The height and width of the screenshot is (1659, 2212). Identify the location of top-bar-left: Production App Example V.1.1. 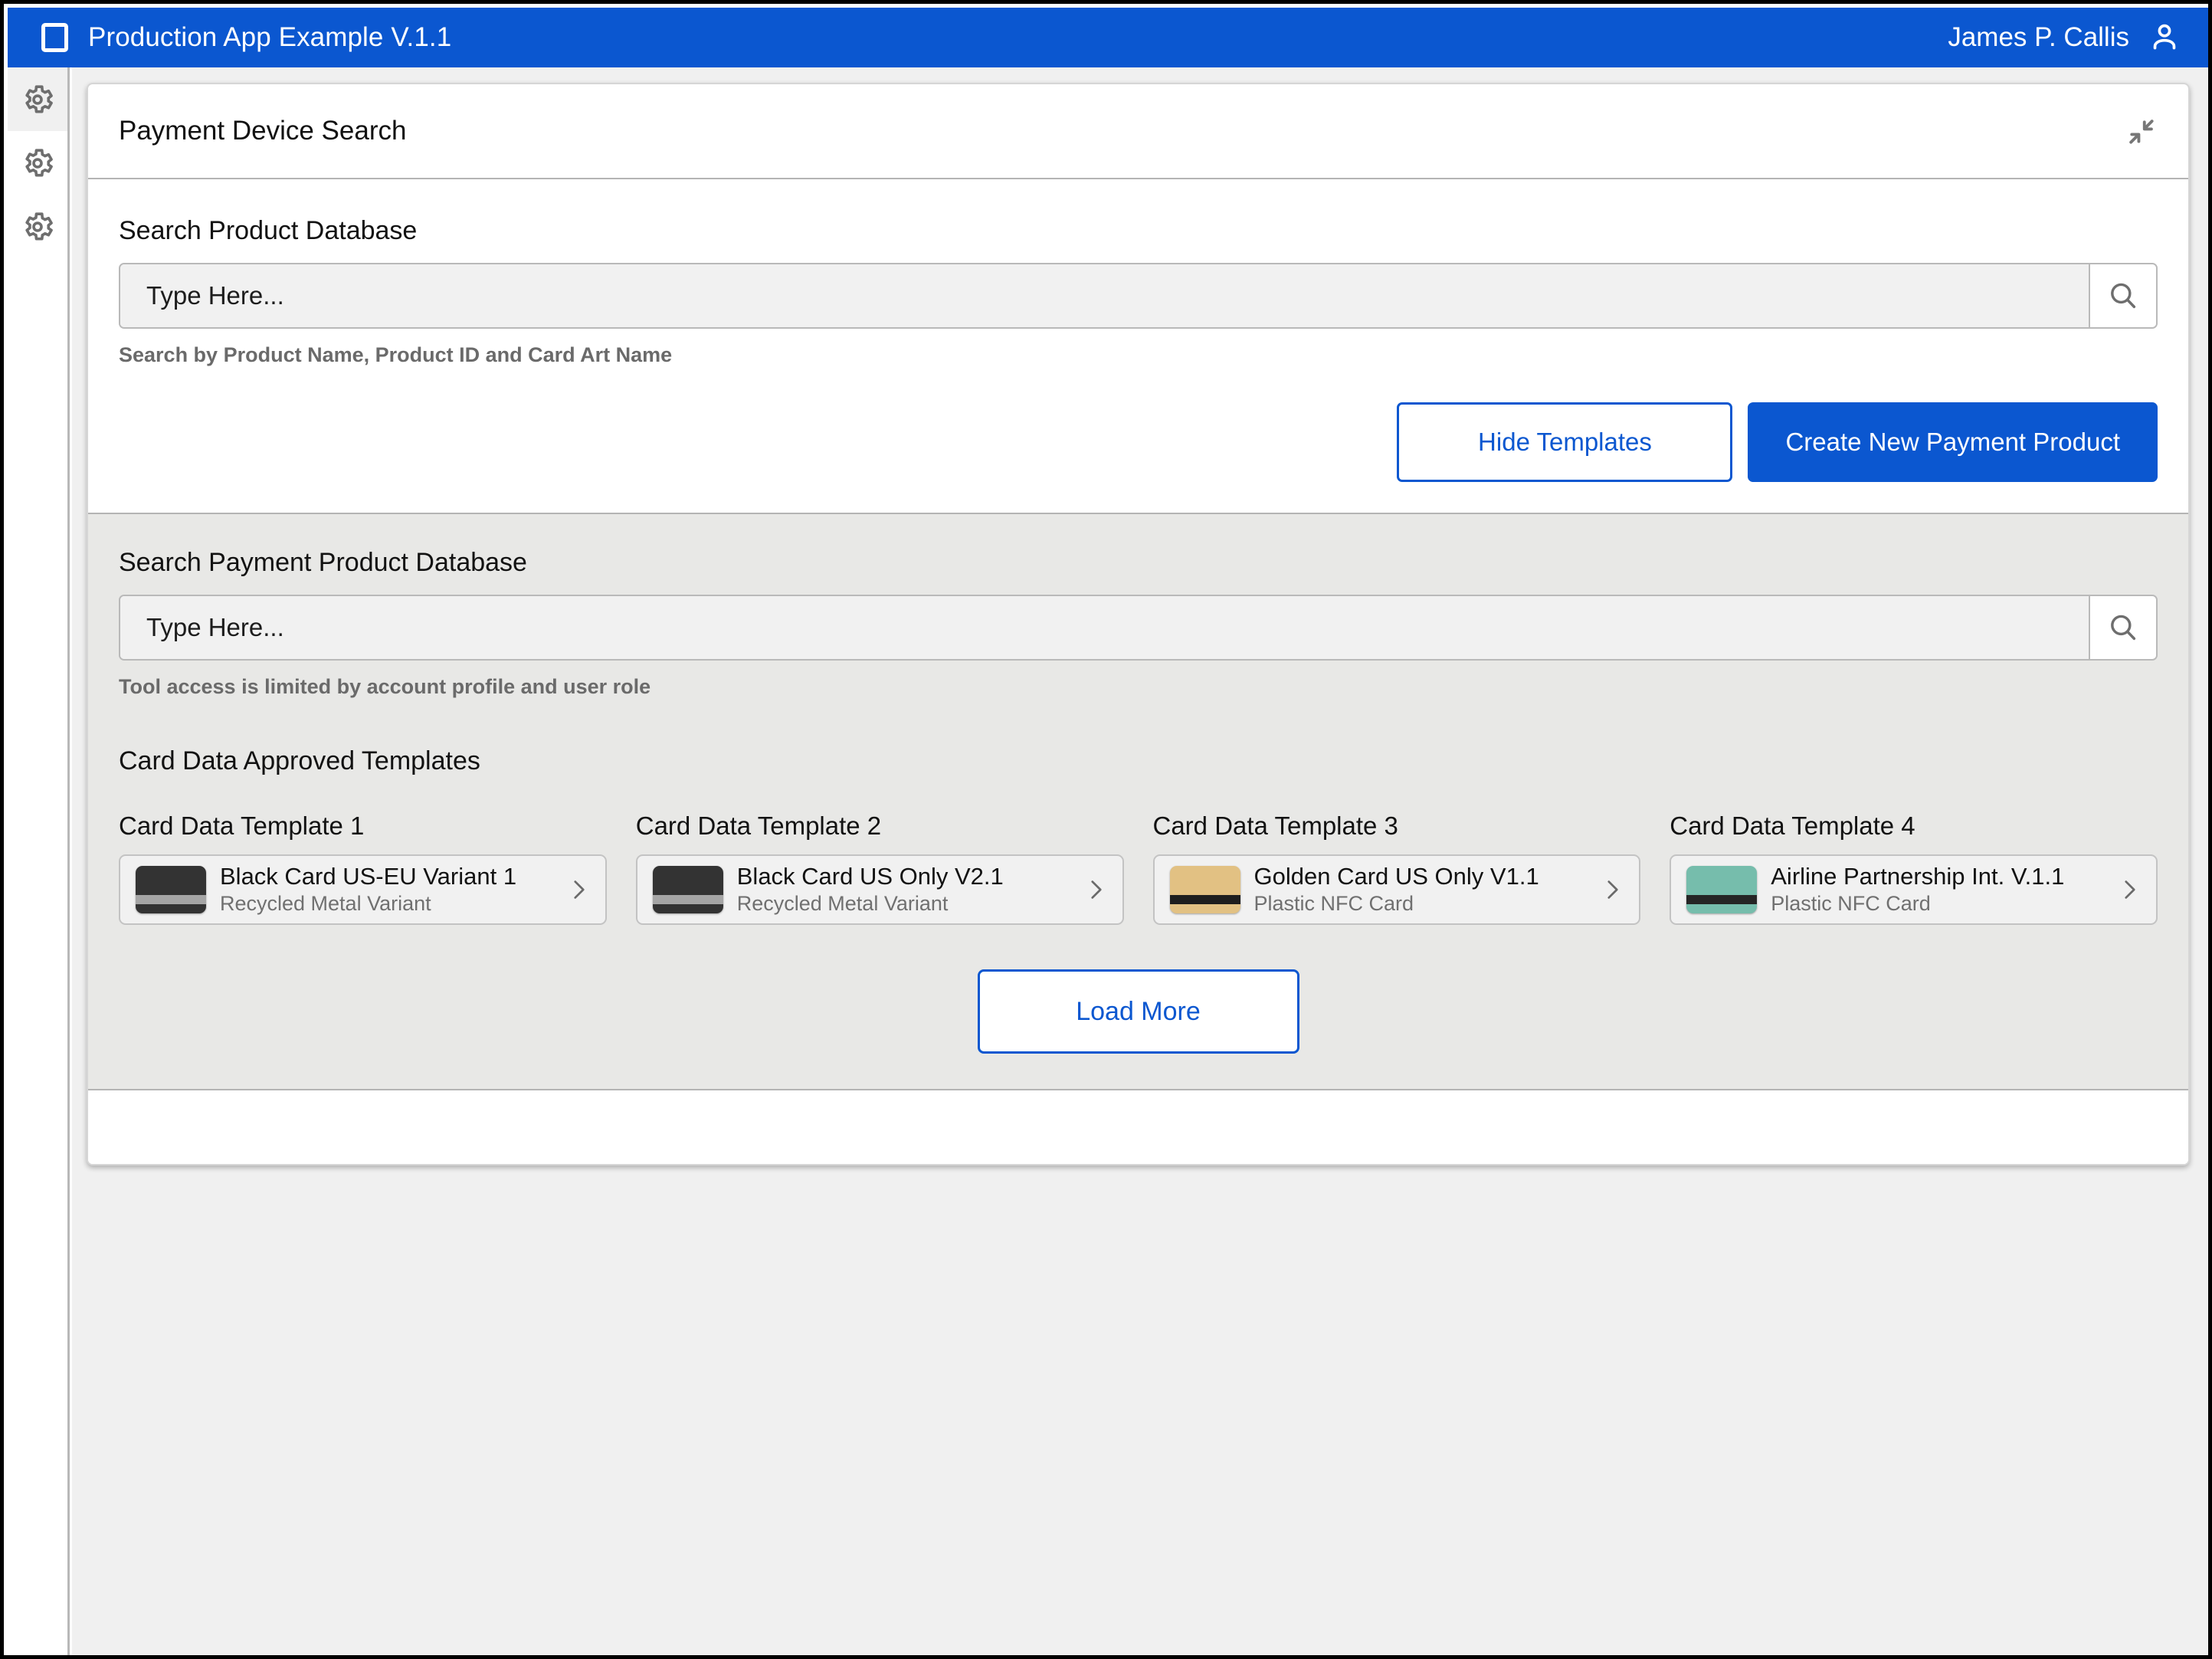
(246, 37).